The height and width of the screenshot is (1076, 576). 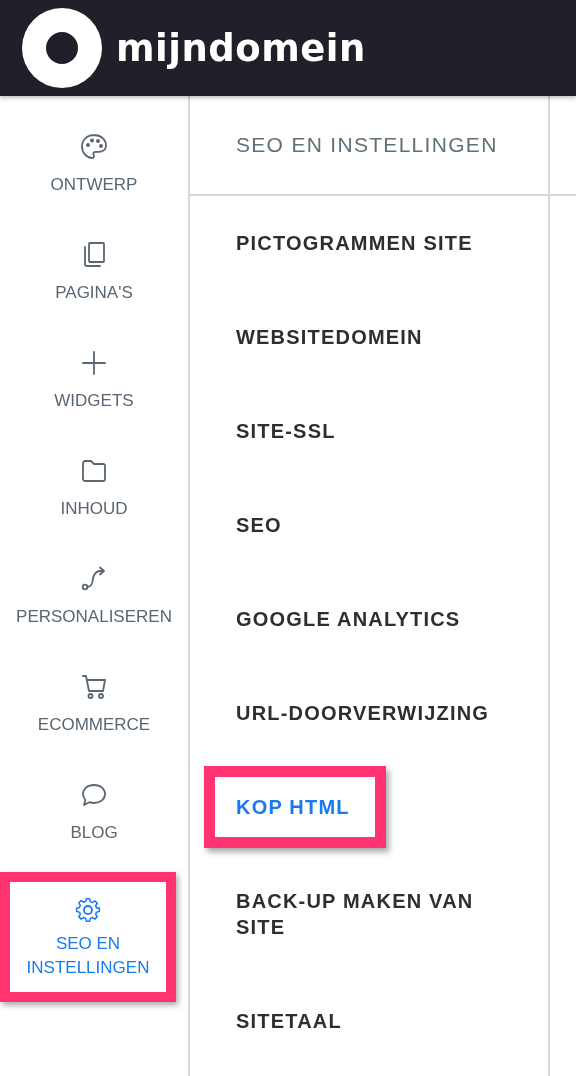 What do you see at coordinates (94, 272) in the screenshot?
I see `sidebar-item: PAGINA'S` at bounding box center [94, 272].